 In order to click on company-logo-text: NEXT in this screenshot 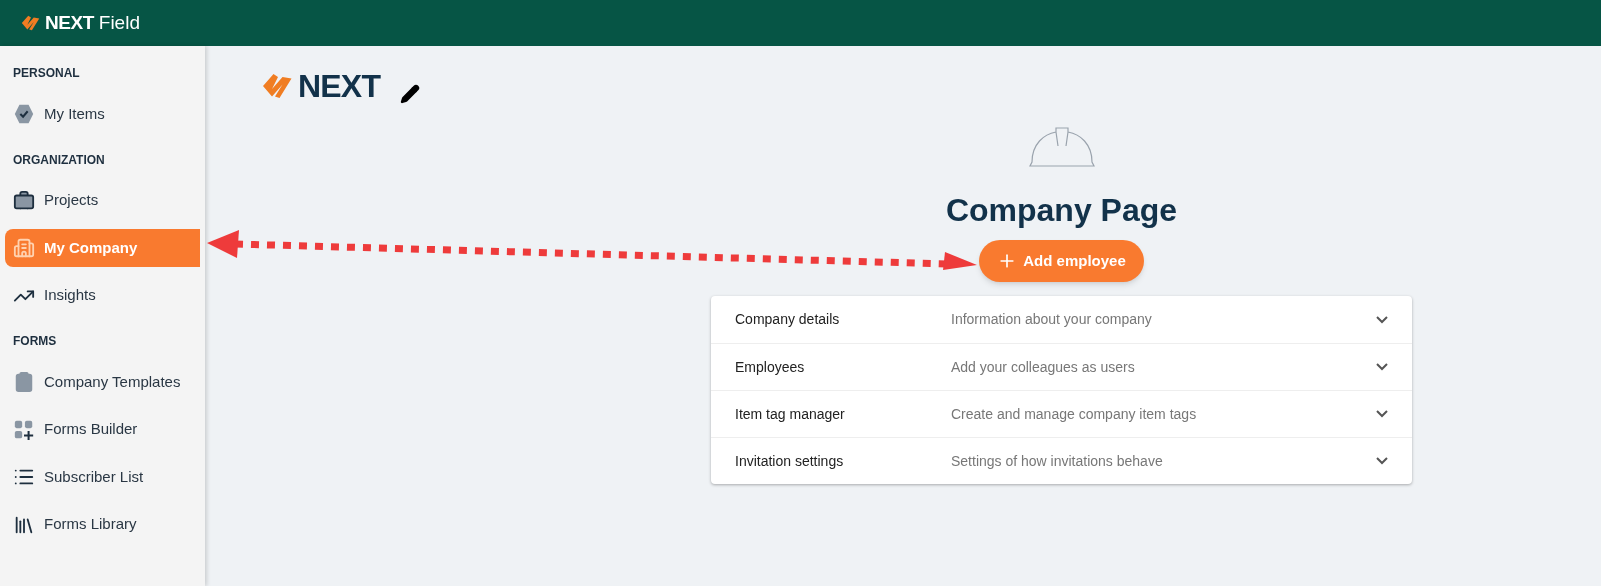, I will do `click(339, 86)`.